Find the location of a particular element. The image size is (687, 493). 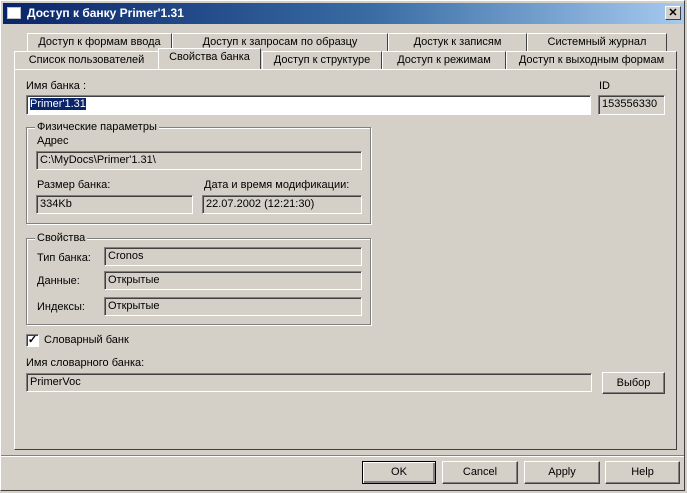

tab-bank-properties: Свойства банка is located at coordinates (209, 58).